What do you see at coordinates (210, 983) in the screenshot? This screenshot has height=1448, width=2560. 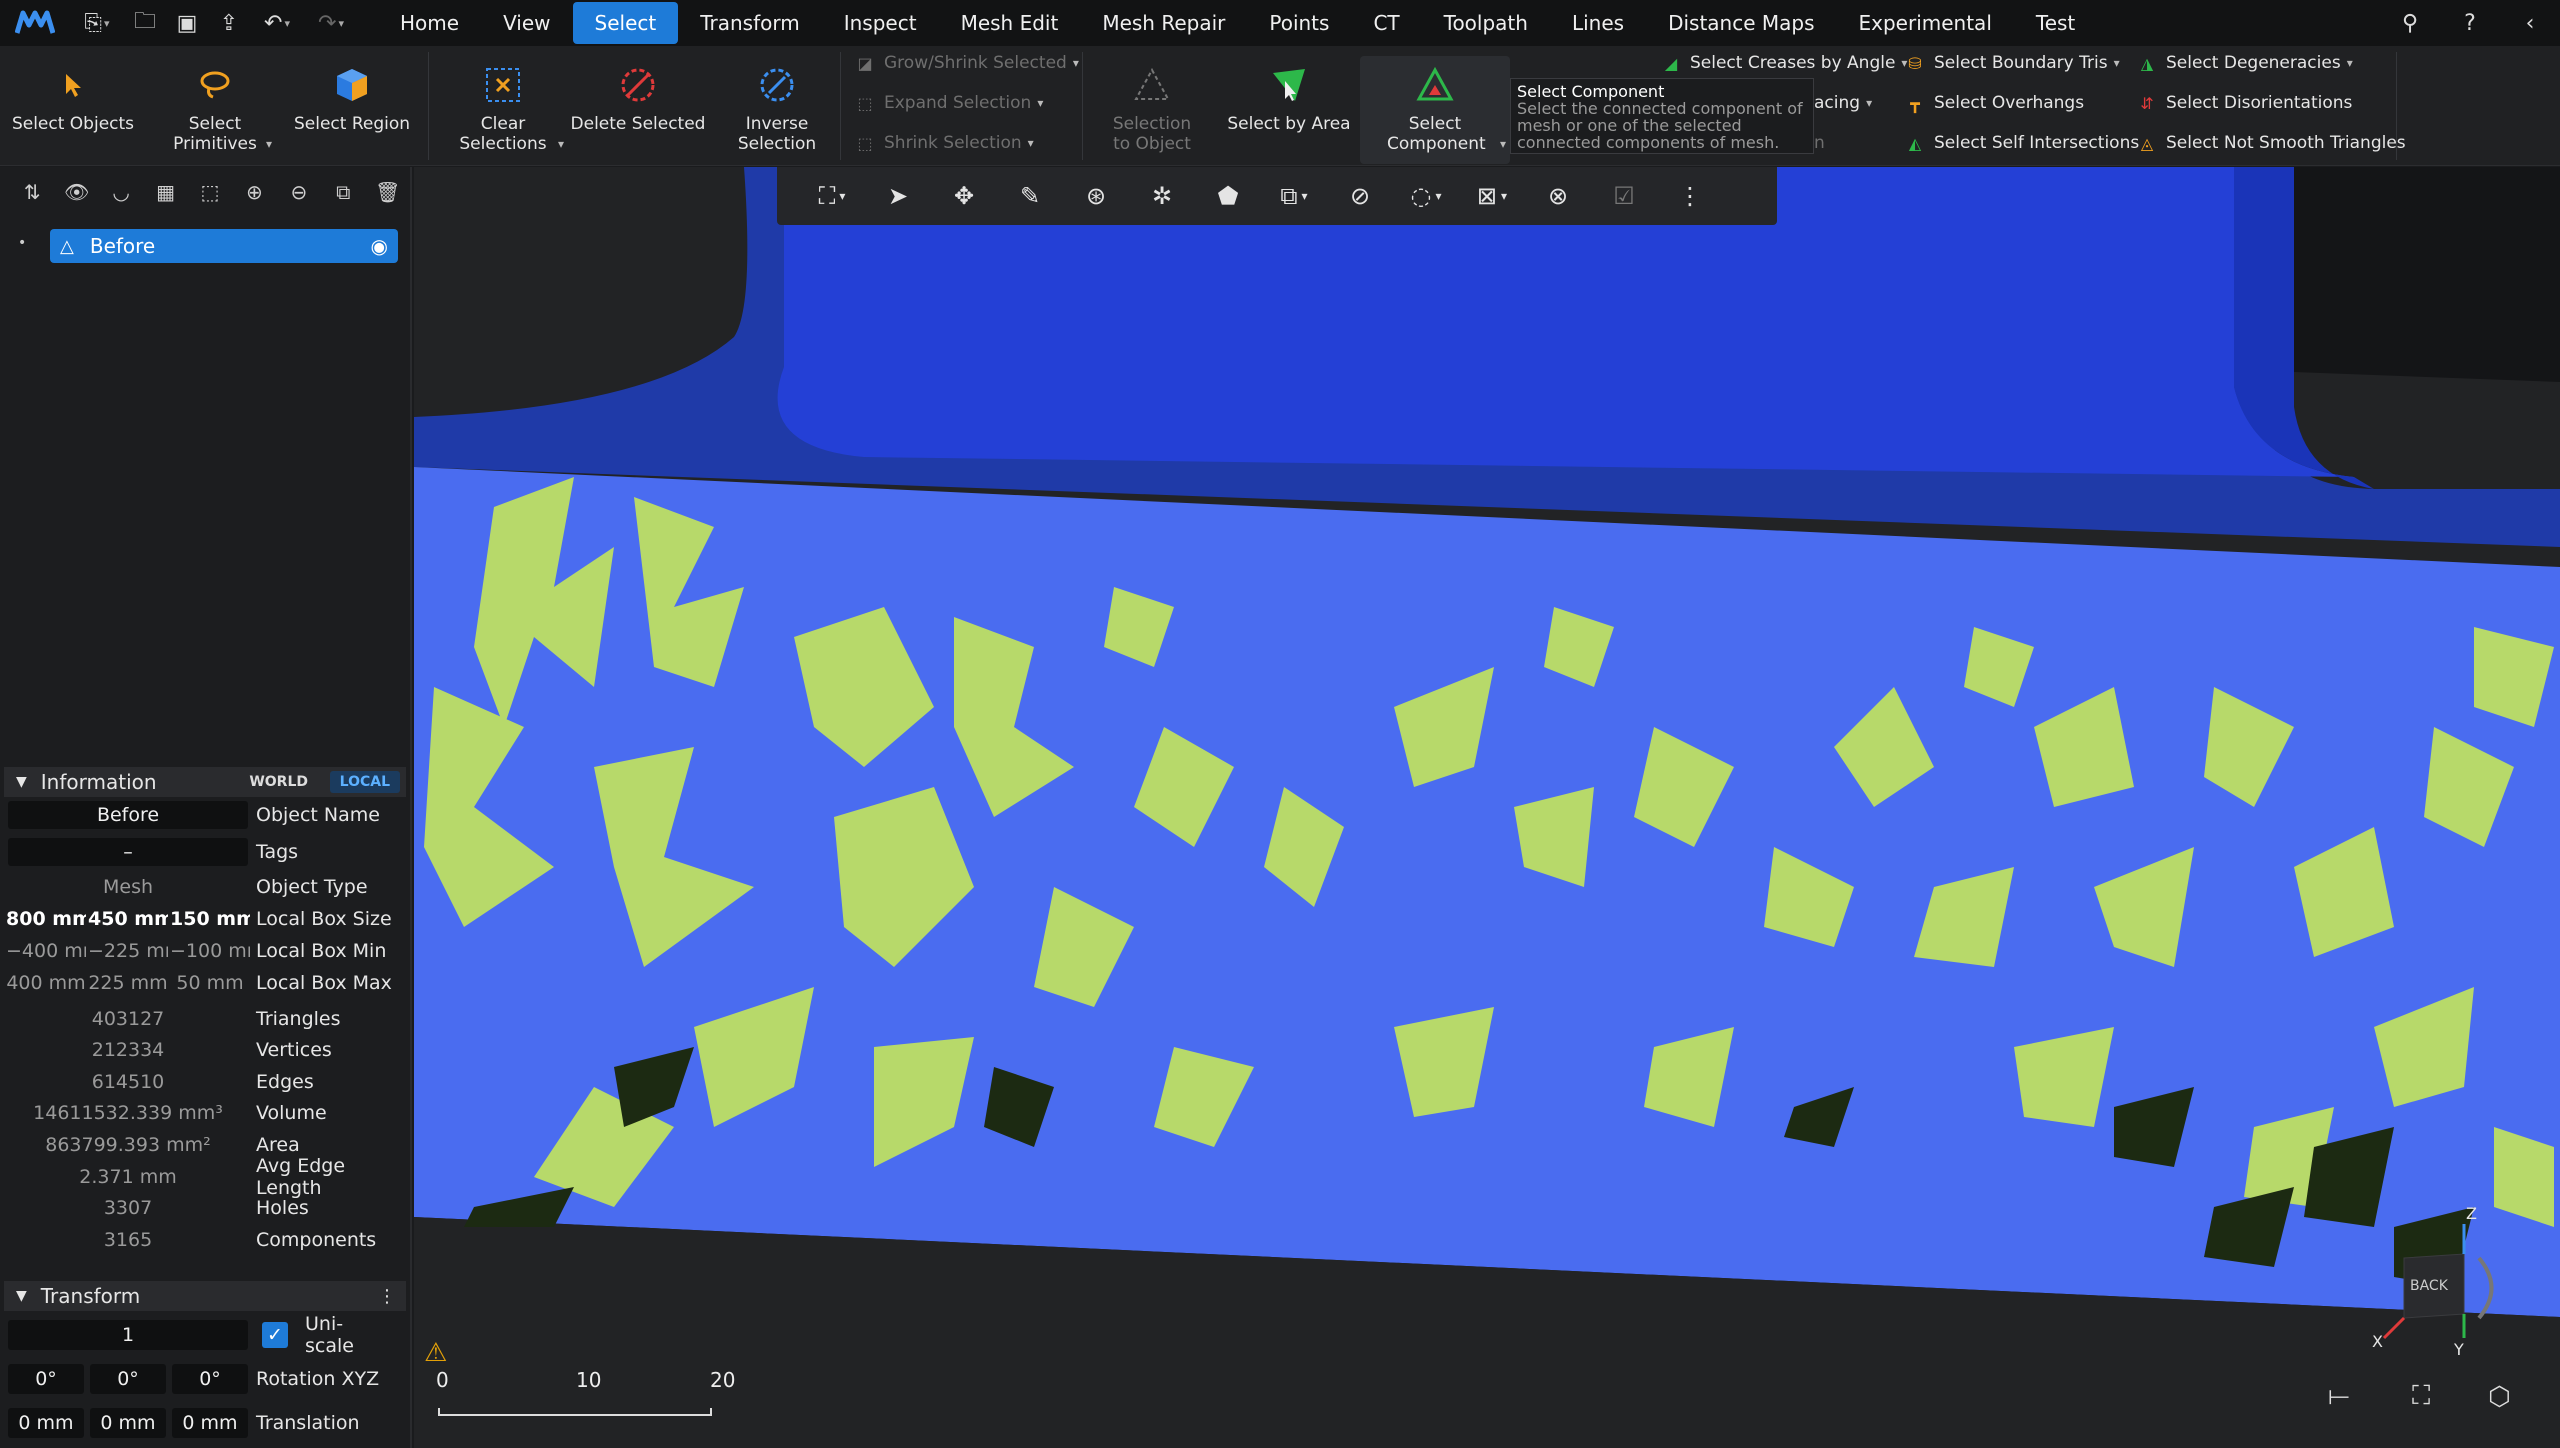 I see `box-max-z: 50 mm` at bounding box center [210, 983].